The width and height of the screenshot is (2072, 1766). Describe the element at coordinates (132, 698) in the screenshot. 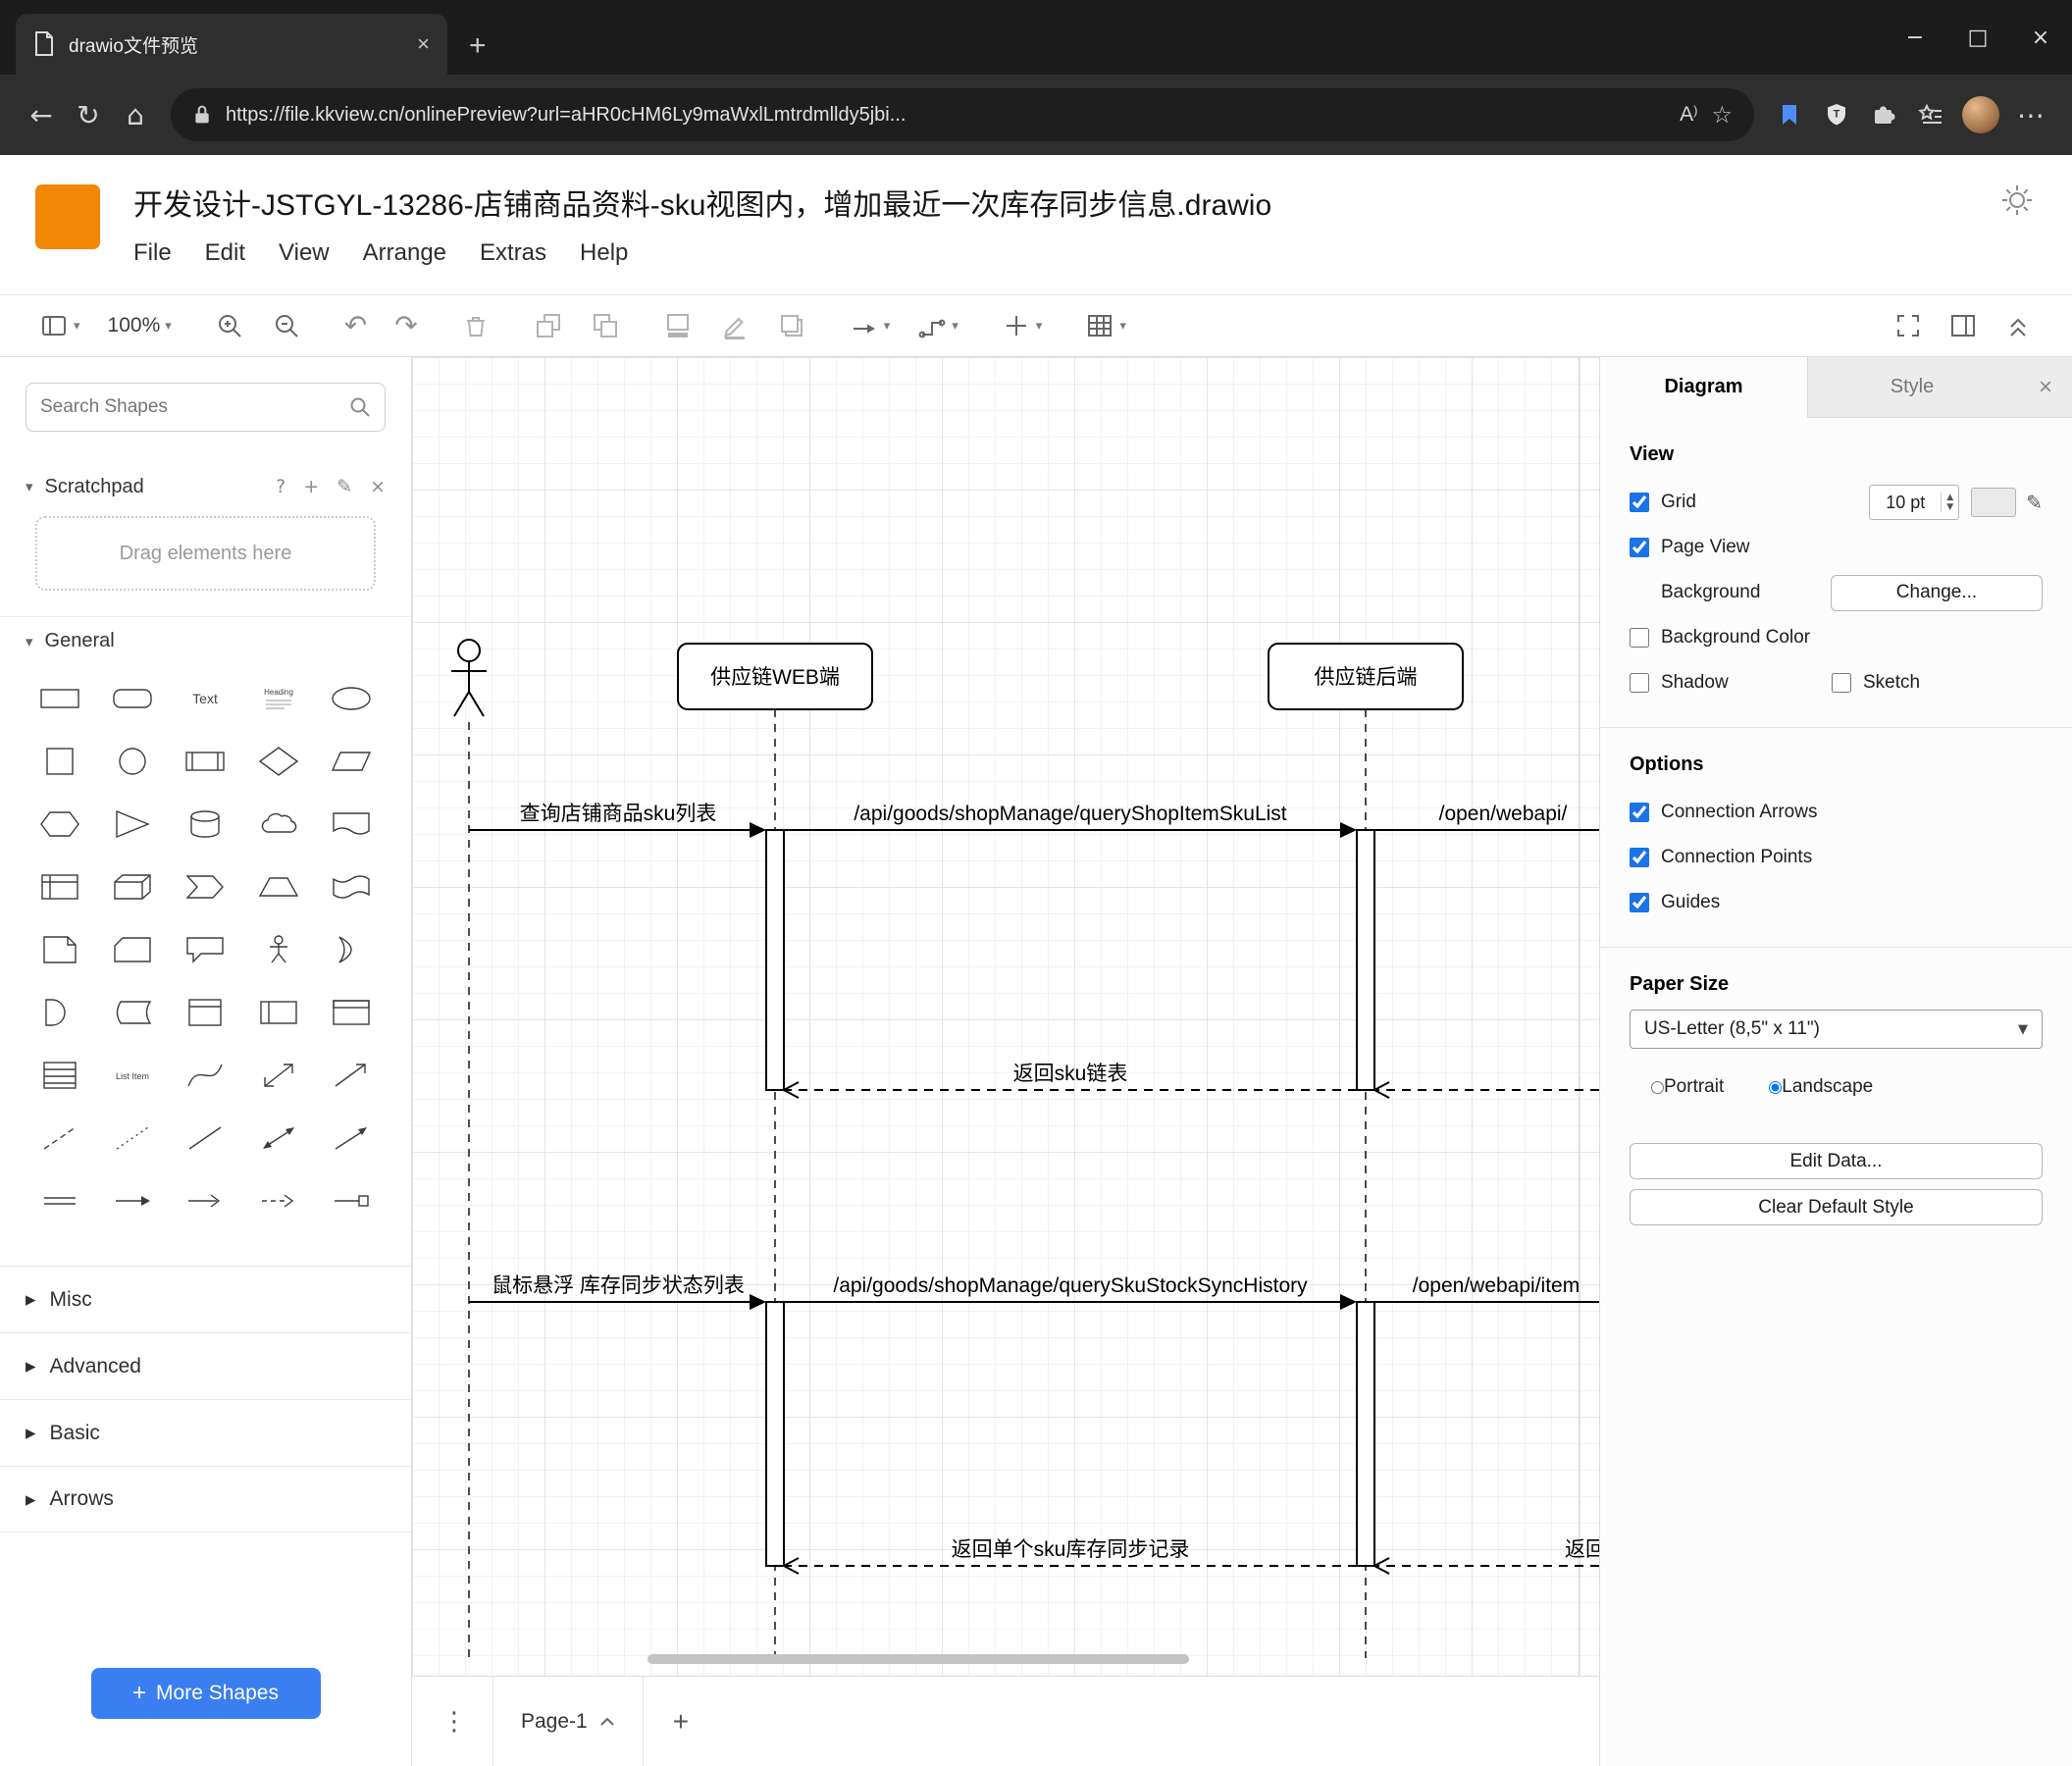

I see `shape-rounded-rectangle` at that location.